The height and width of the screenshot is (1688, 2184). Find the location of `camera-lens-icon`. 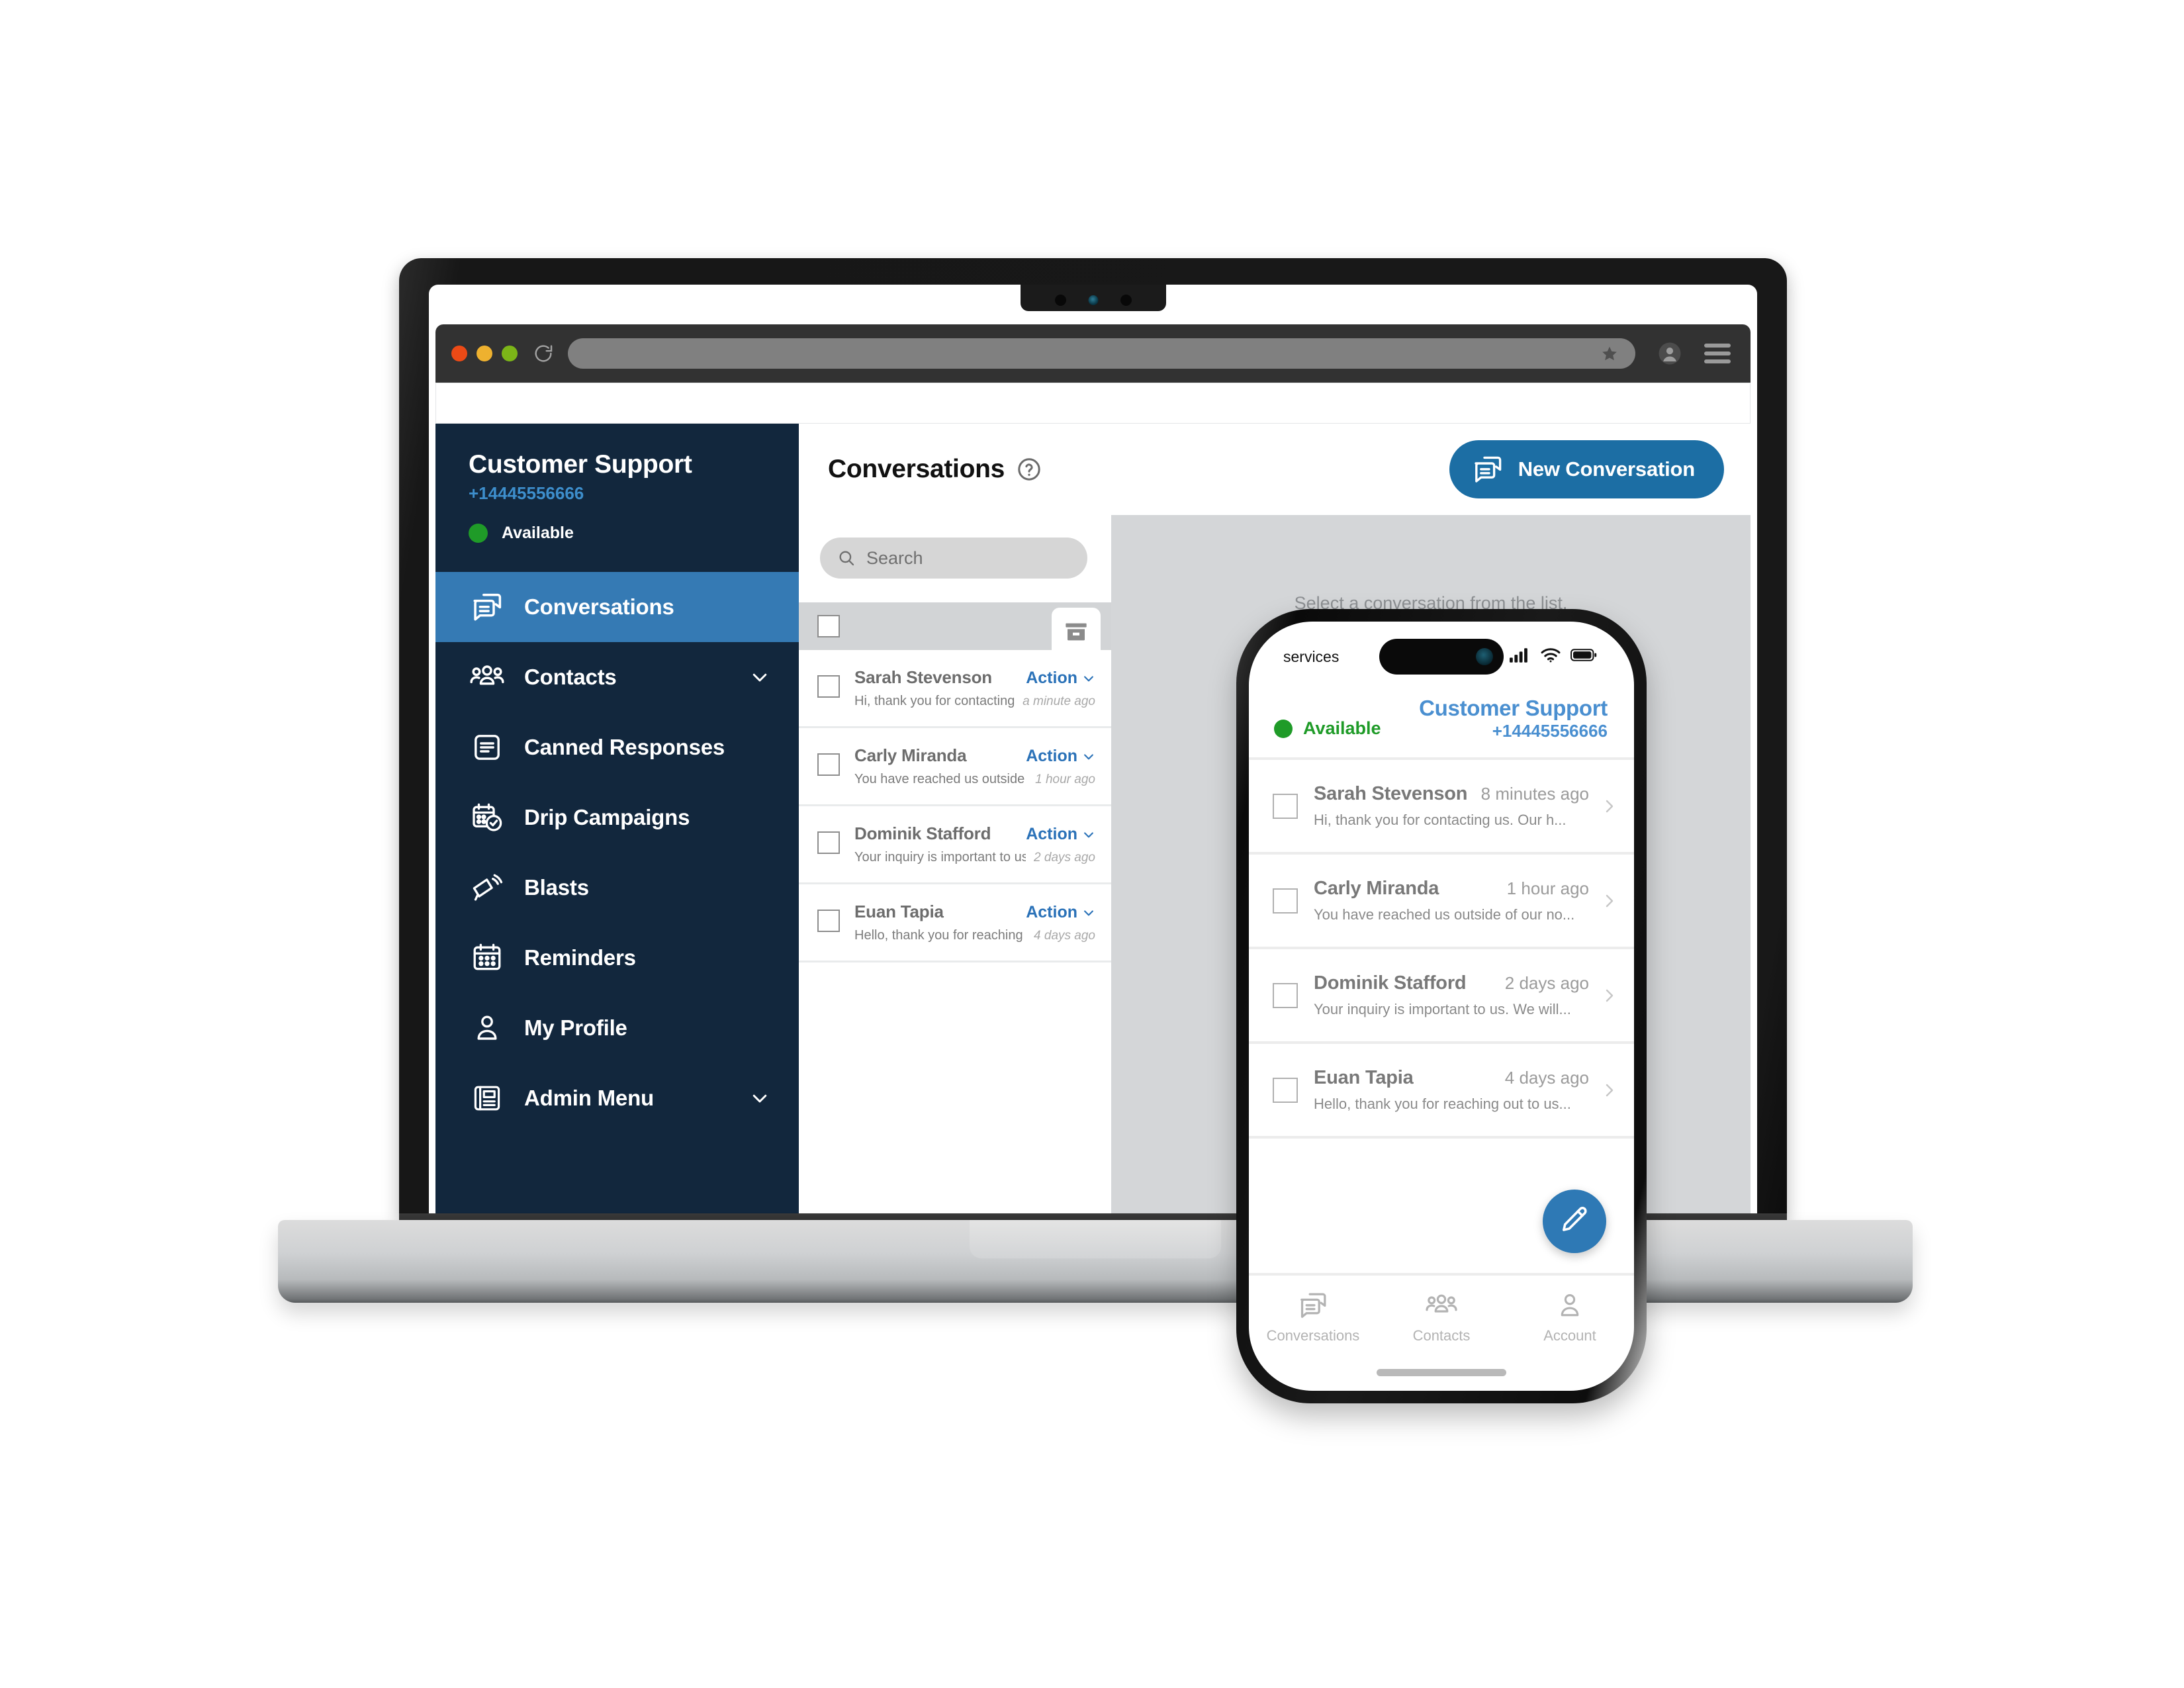

camera-lens-icon is located at coordinates (1093, 300).